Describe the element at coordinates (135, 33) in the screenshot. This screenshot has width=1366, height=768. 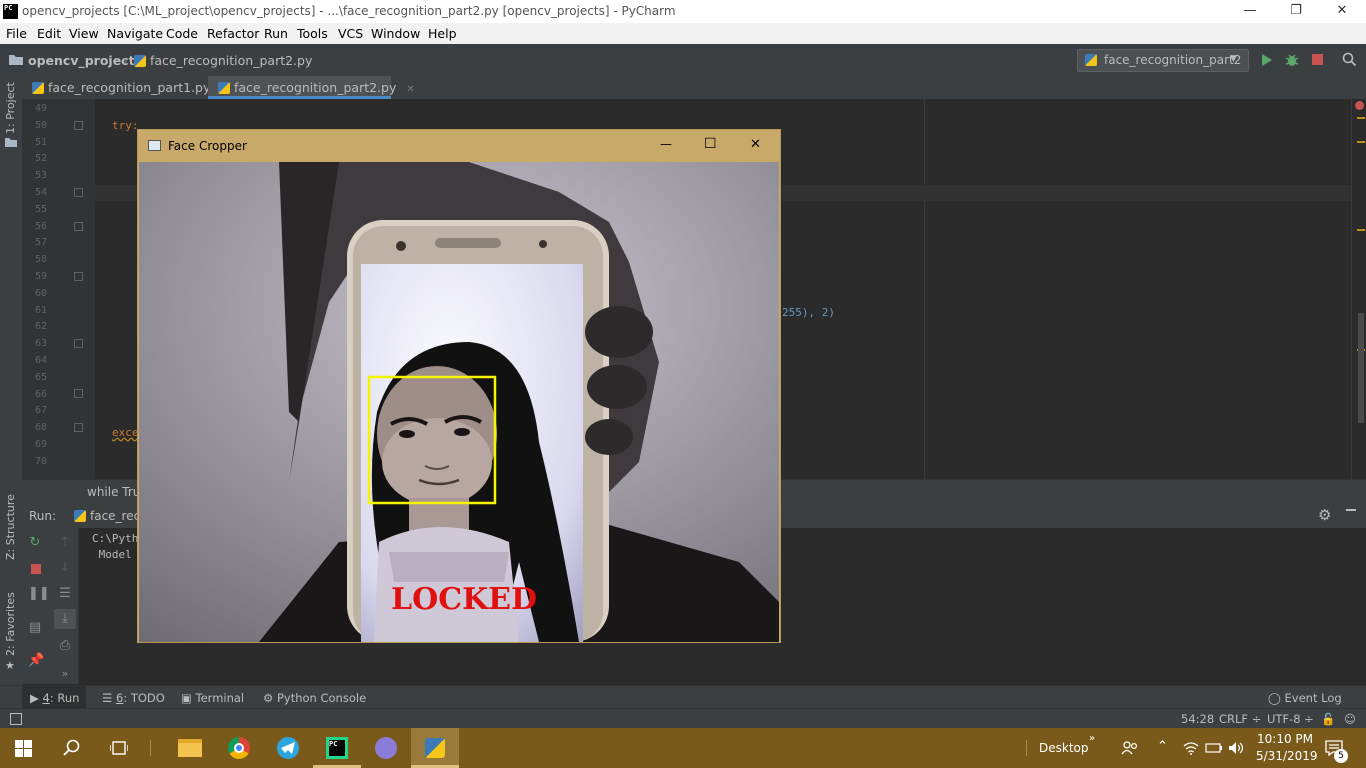
I see `menu-navigate: Navigate` at that location.